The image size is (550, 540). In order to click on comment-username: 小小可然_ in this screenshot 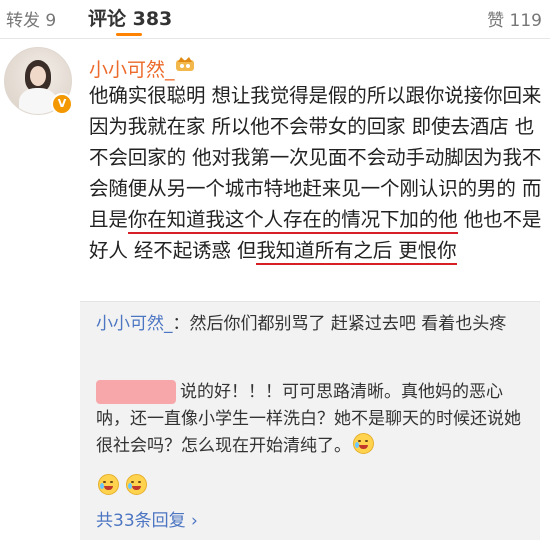, I will do `click(132, 68)`.